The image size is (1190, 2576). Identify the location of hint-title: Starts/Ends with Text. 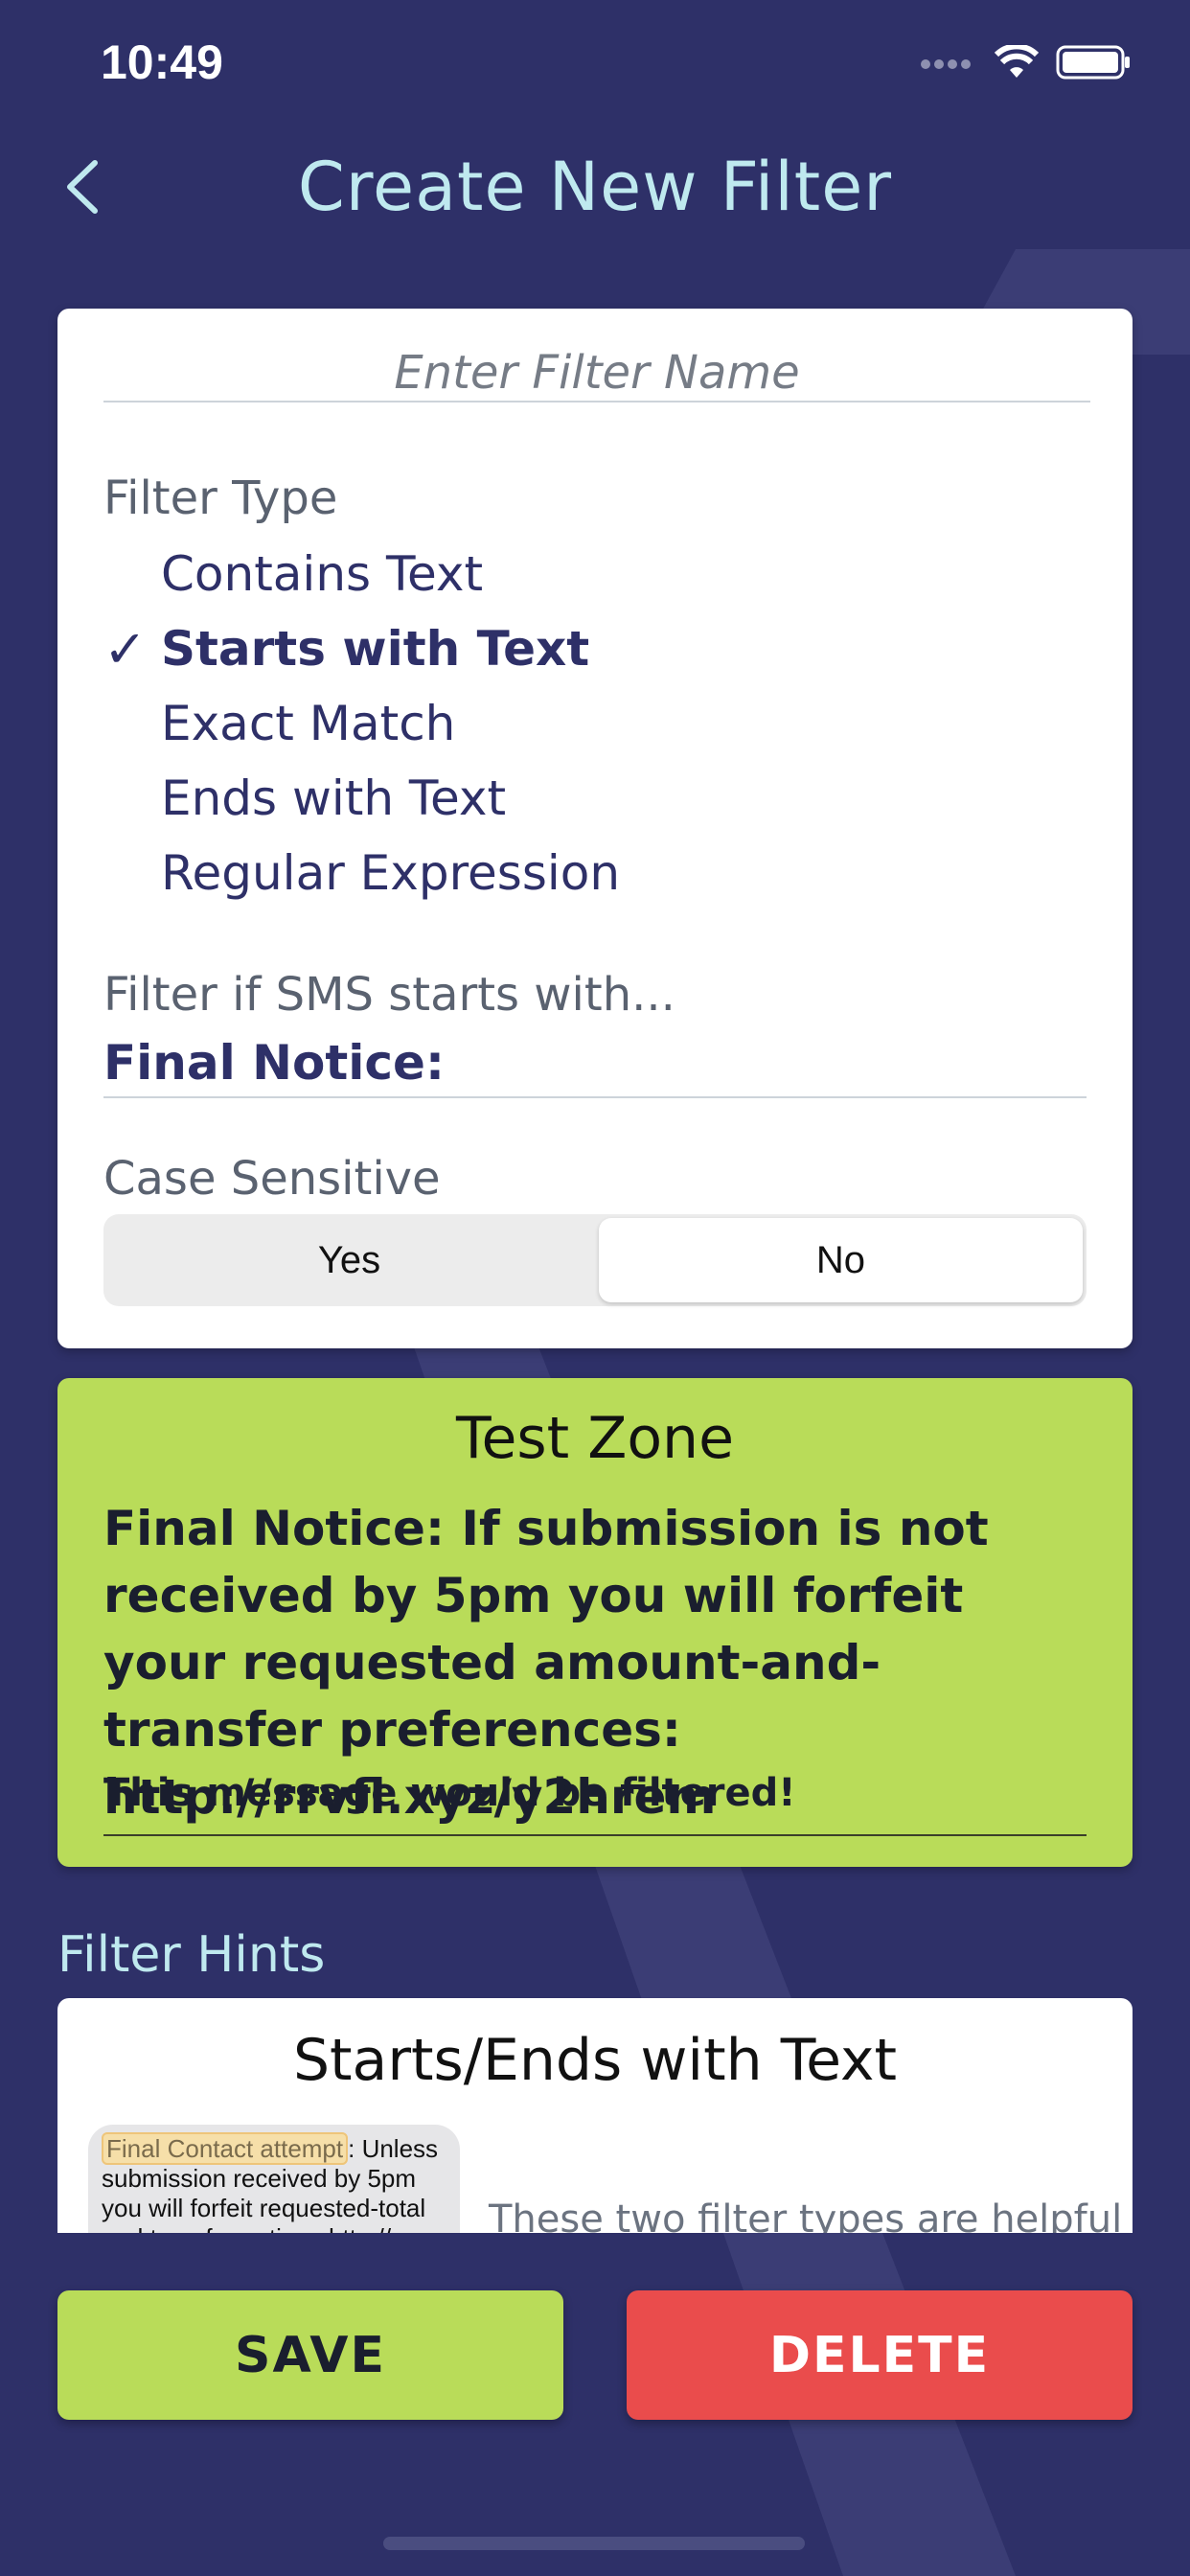
(595, 2060).